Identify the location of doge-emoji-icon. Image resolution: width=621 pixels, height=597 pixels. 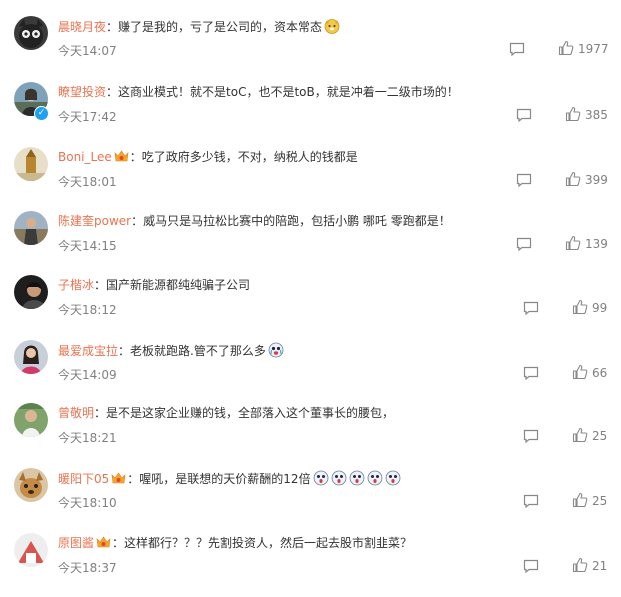
(332, 26).